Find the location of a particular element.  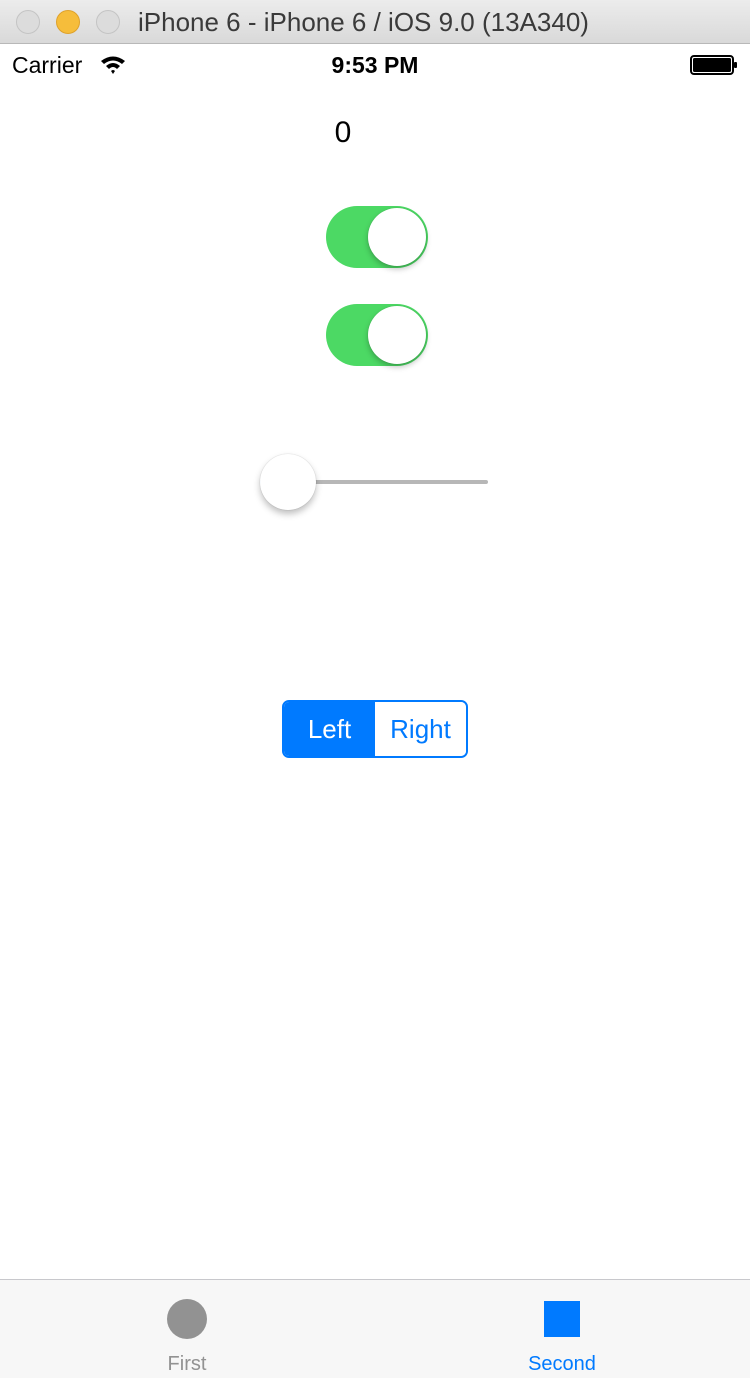

square-icon is located at coordinates (562, 1319).